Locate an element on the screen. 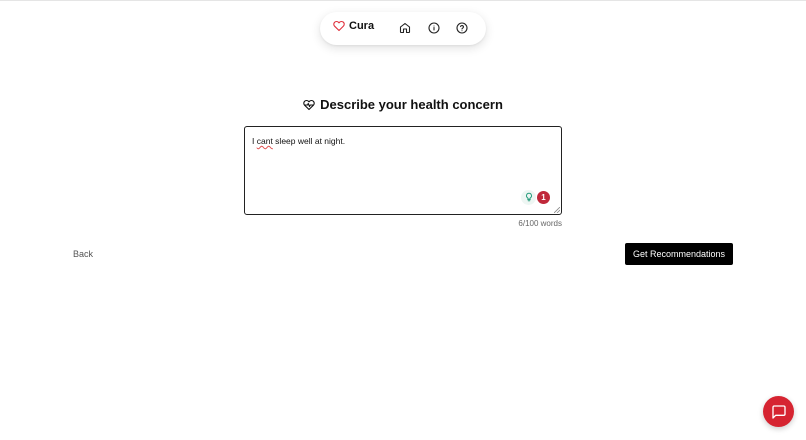 Image resolution: width=806 pixels, height=440 pixels. resize-handle-icon is located at coordinates (557, 210).